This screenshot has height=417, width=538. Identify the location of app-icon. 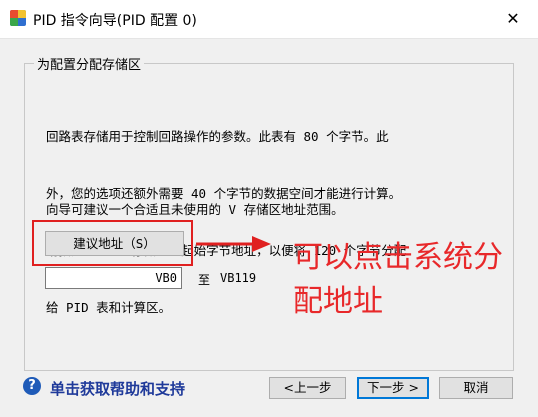
(18, 18).